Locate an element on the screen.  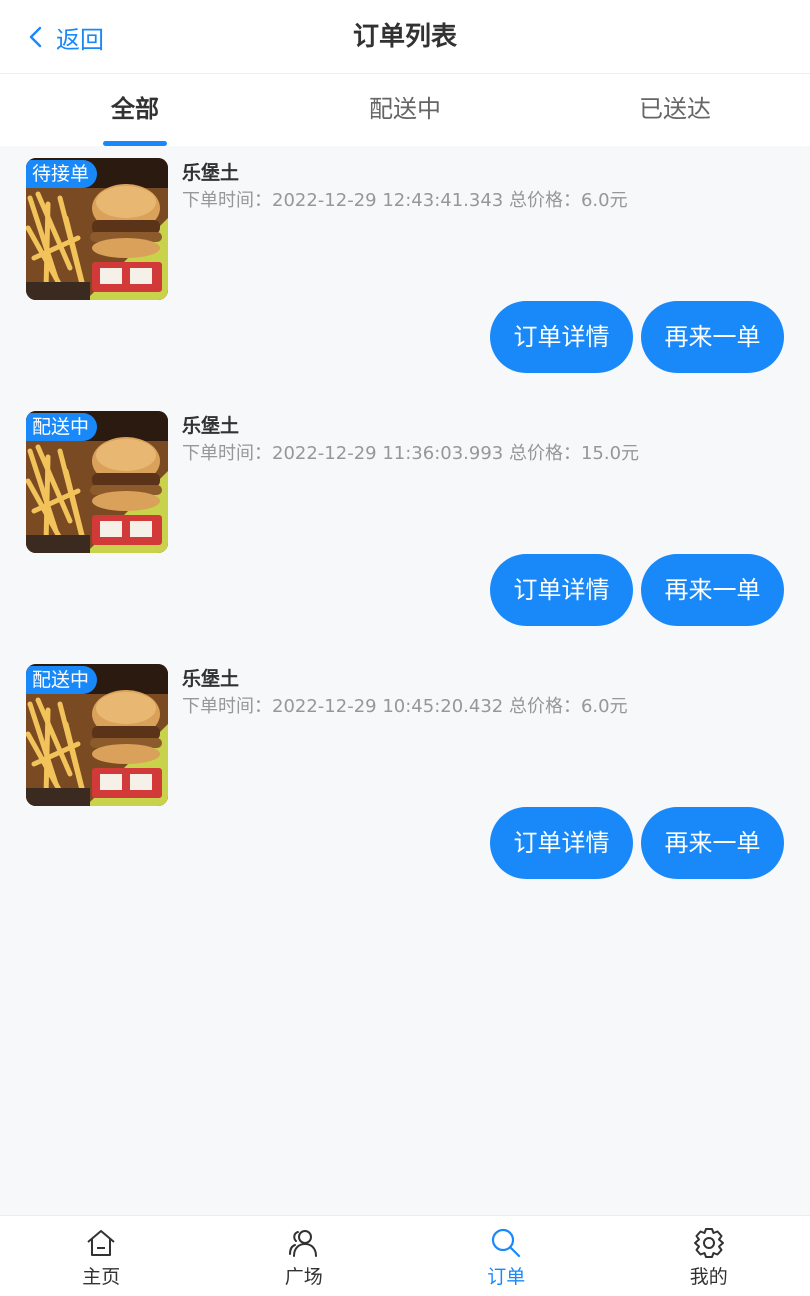
tab-all: 全部 is located at coordinates (135, 110).